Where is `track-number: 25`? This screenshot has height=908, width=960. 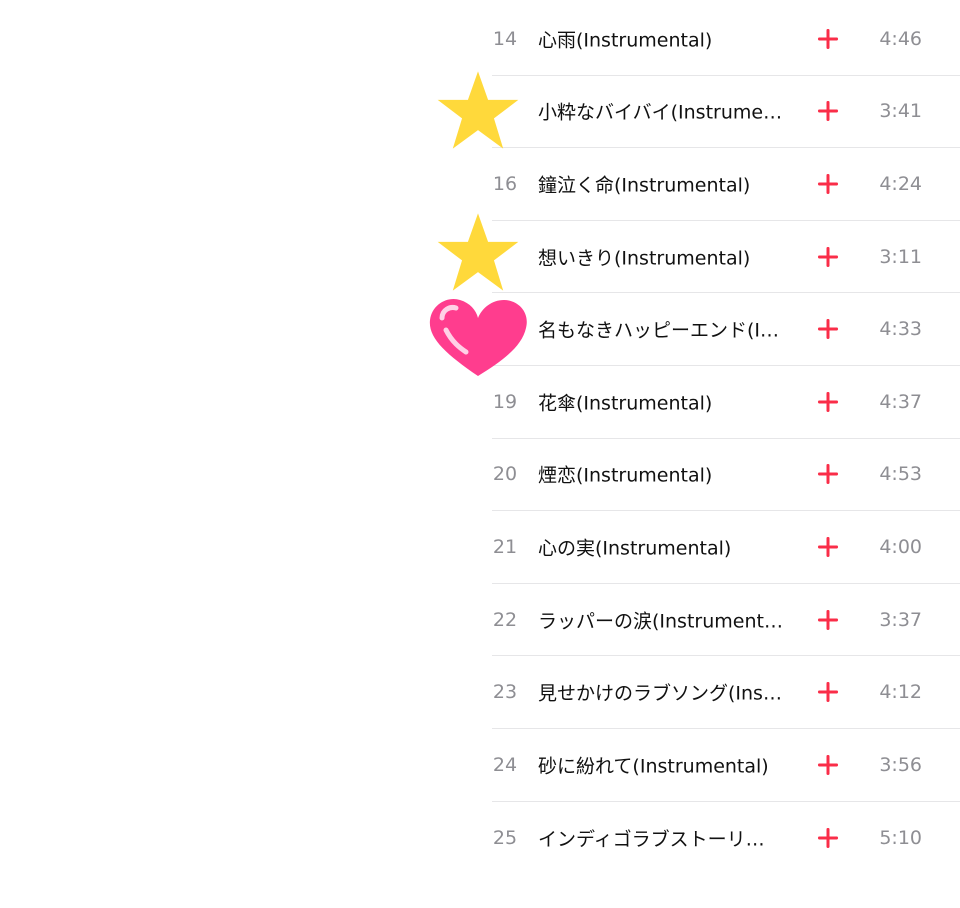 track-number: 25 is located at coordinates (505, 837).